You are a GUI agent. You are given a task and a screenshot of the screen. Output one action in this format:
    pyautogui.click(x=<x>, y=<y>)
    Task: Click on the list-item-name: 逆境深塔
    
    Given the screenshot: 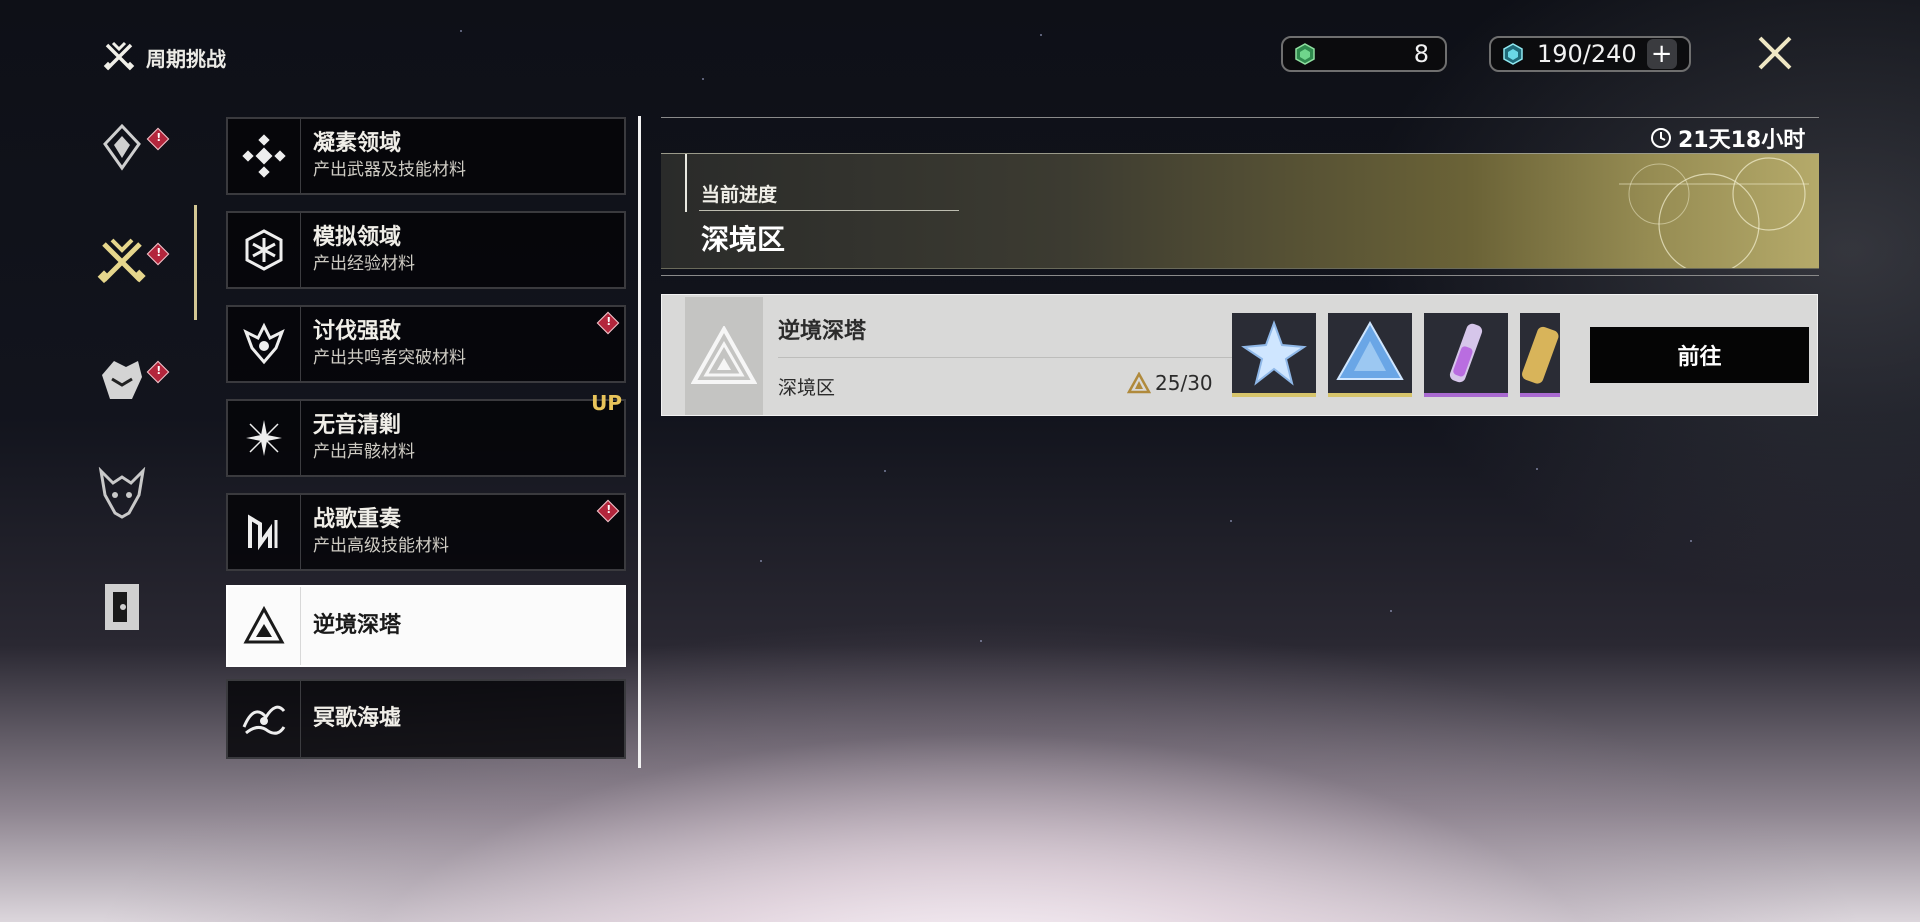 What is the action you would take?
    pyautogui.click(x=357, y=625)
    